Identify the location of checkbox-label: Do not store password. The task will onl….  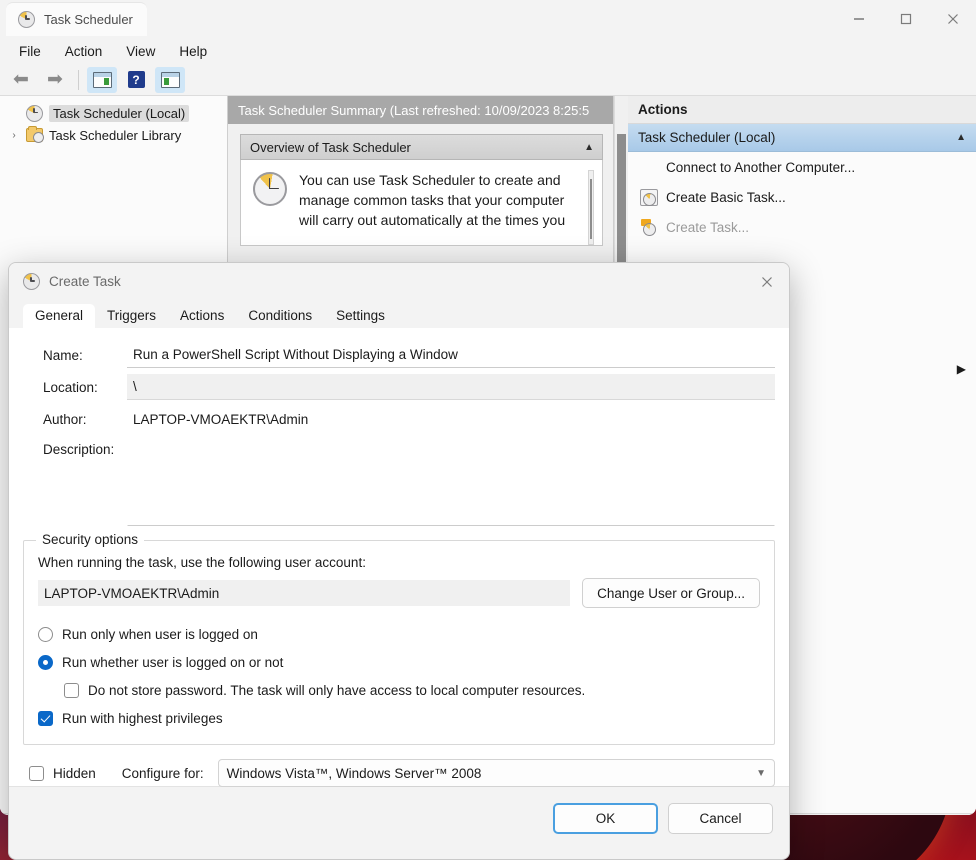
(337, 690).